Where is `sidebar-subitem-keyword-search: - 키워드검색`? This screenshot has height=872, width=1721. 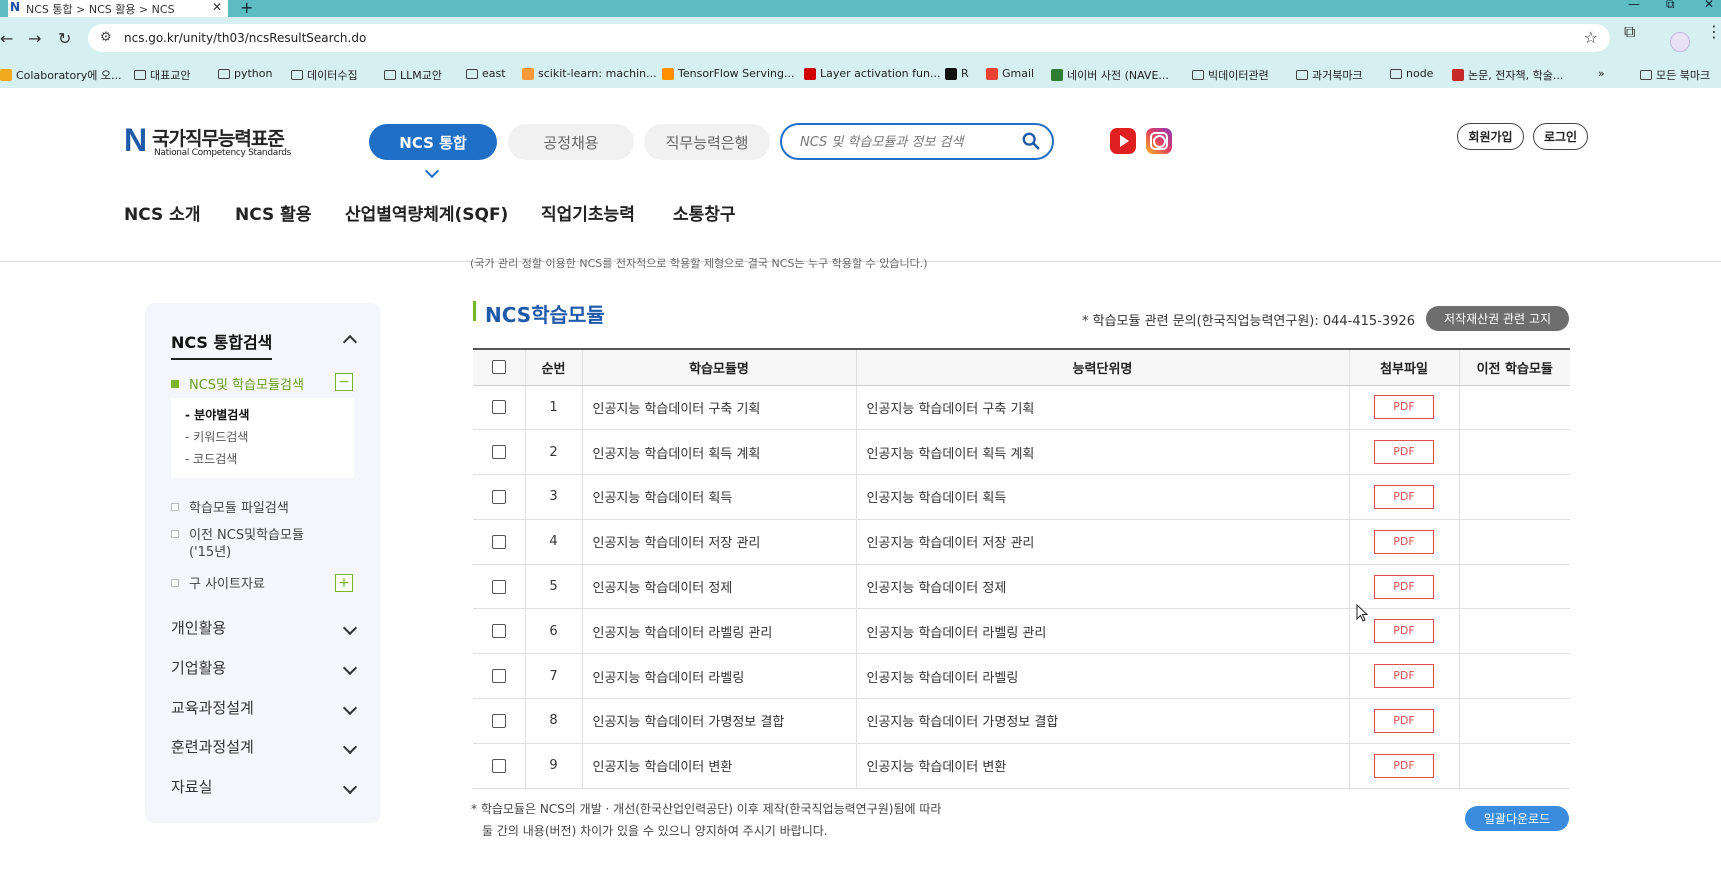
sidebar-subitem-keyword-search: - 키워드검색 is located at coordinates (216, 436).